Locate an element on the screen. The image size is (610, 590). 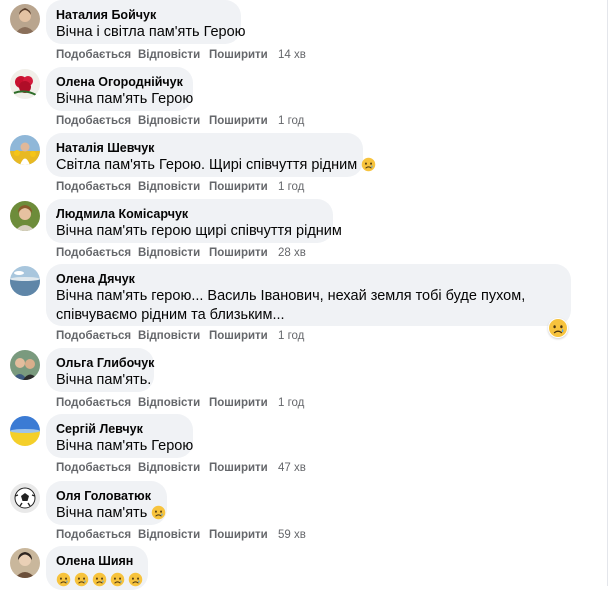
comment-author: Наталия Бойчук is located at coordinates (142, 15).